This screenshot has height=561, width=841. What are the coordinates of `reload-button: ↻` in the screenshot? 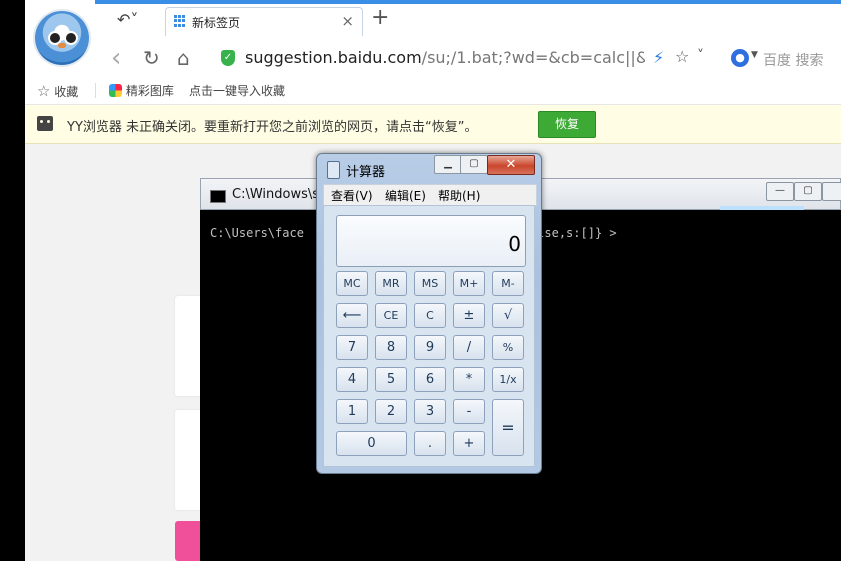 It's located at (151, 58).